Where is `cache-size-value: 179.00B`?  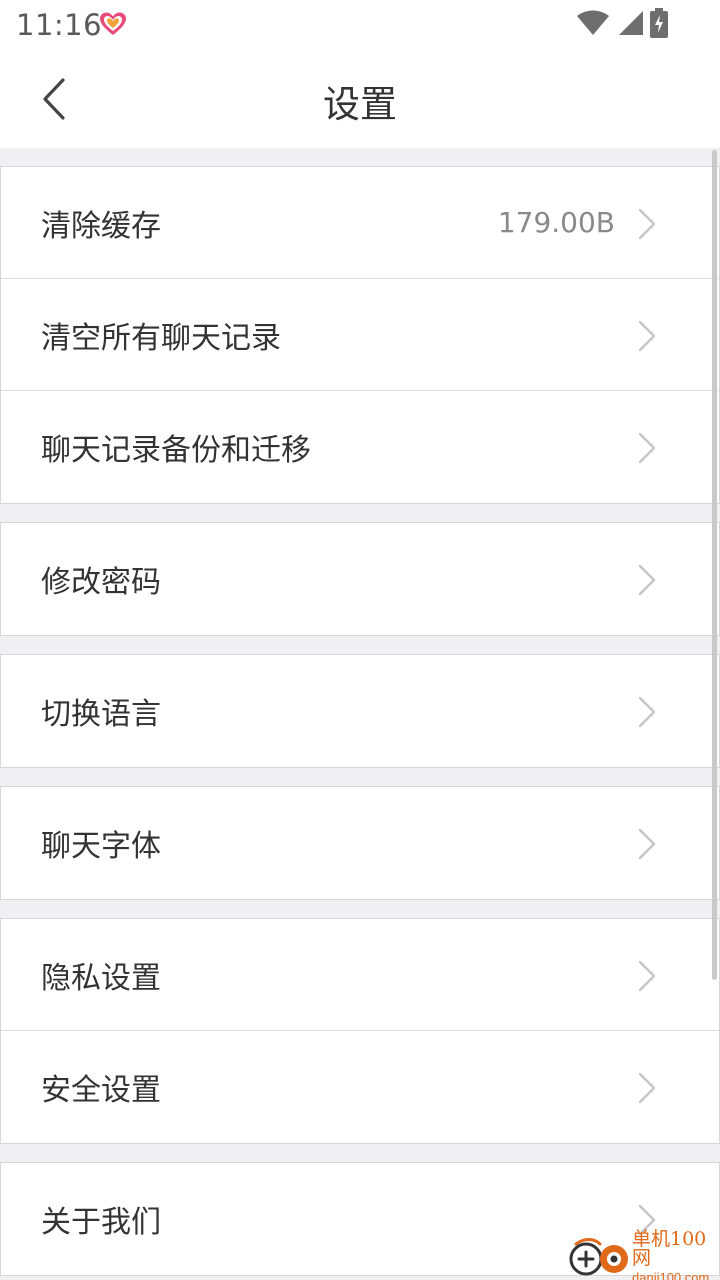 cache-size-value: 179.00B is located at coordinates (556, 222).